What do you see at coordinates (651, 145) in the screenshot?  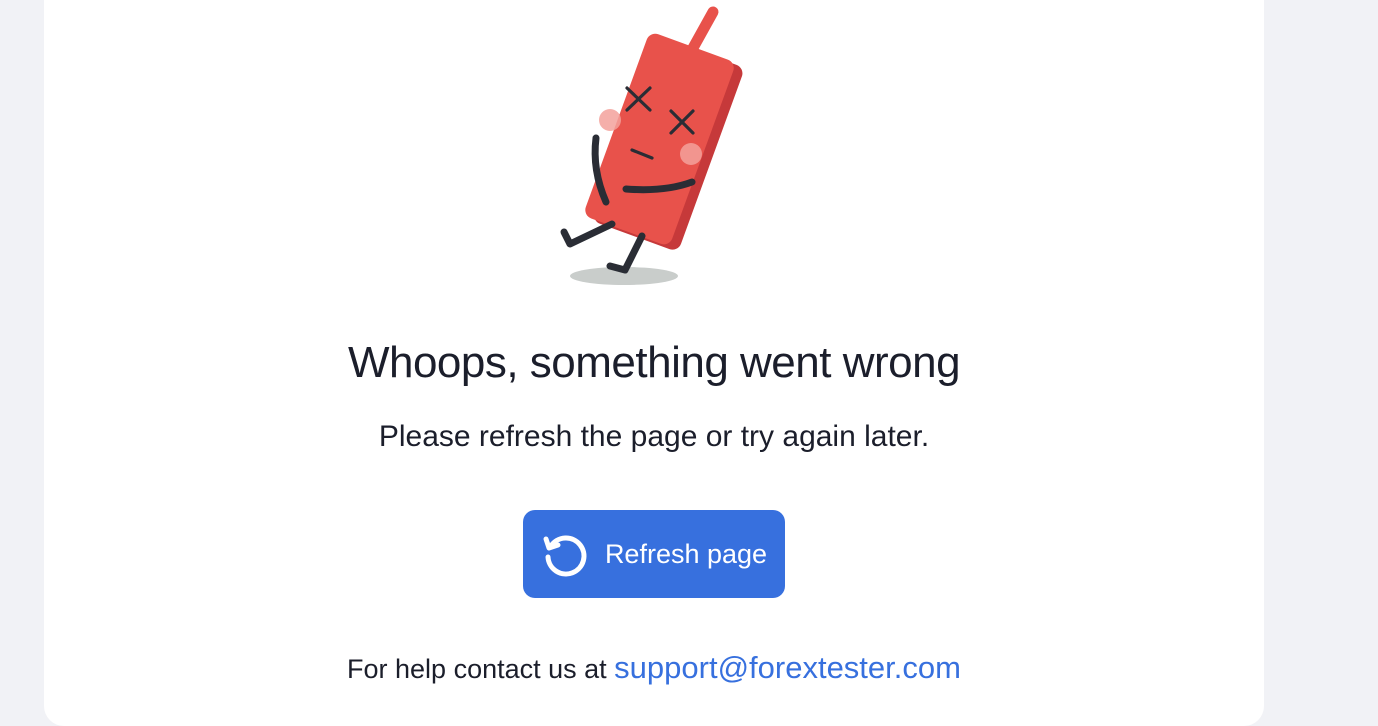 I see `broken-phone-mascot-icon` at bounding box center [651, 145].